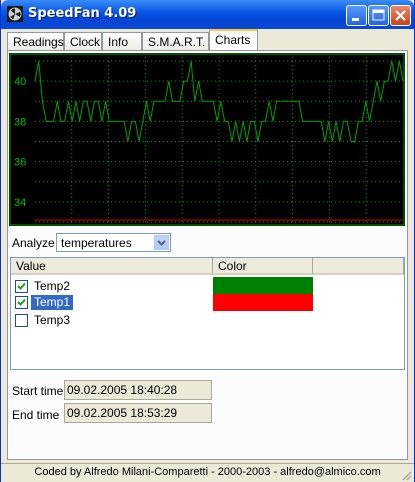 Image resolution: width=415 pixels, height=482 pixels. I want to click on y-tick-label: 34, so click(20, 203).